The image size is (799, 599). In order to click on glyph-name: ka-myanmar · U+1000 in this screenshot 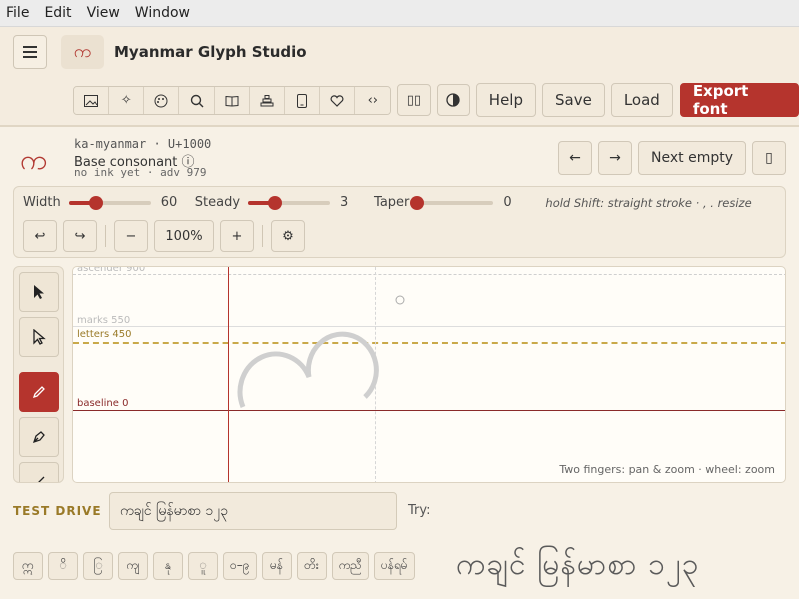, I will do `click(143, 144)`.